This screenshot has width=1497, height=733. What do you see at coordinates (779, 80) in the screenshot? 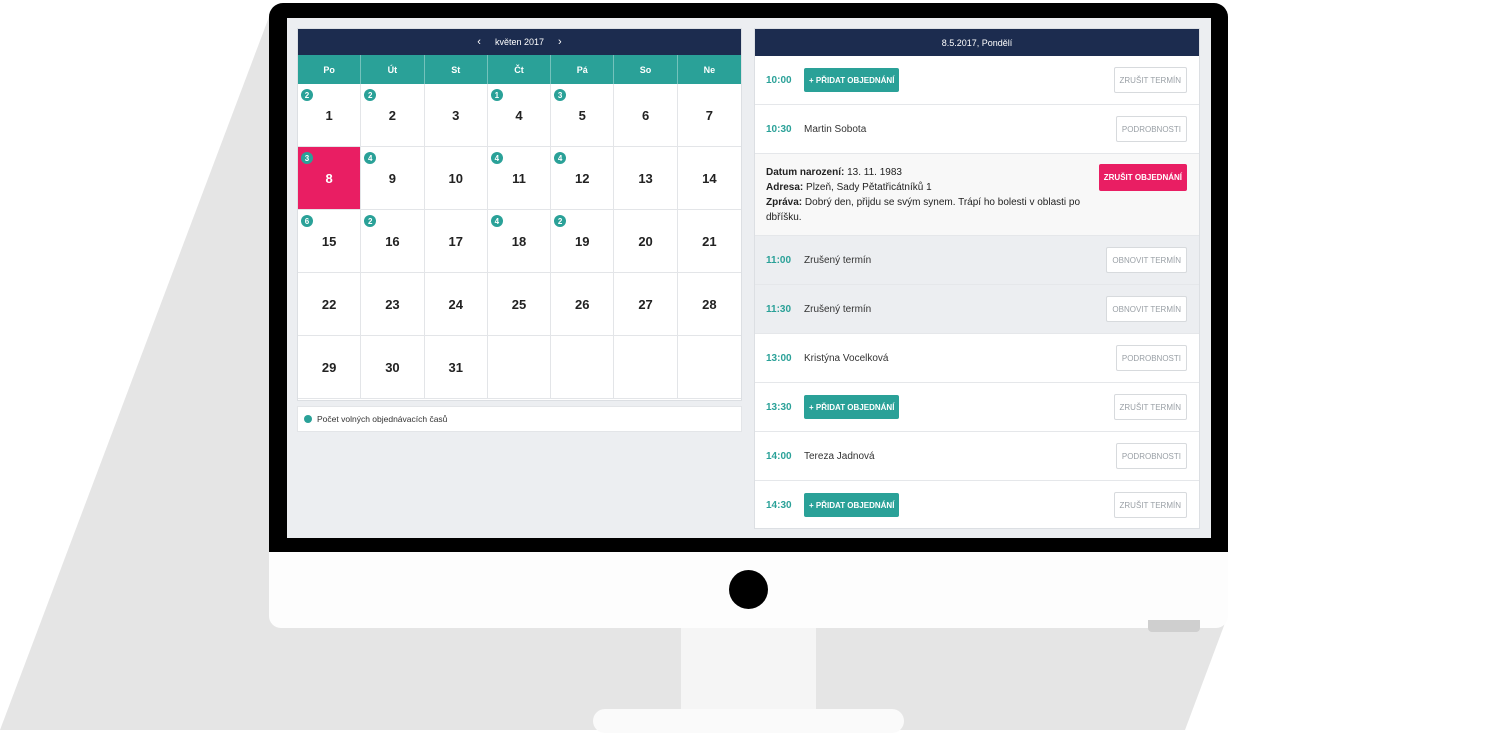
I see `slot-time: 10:00` at bounding box center [779, 80].